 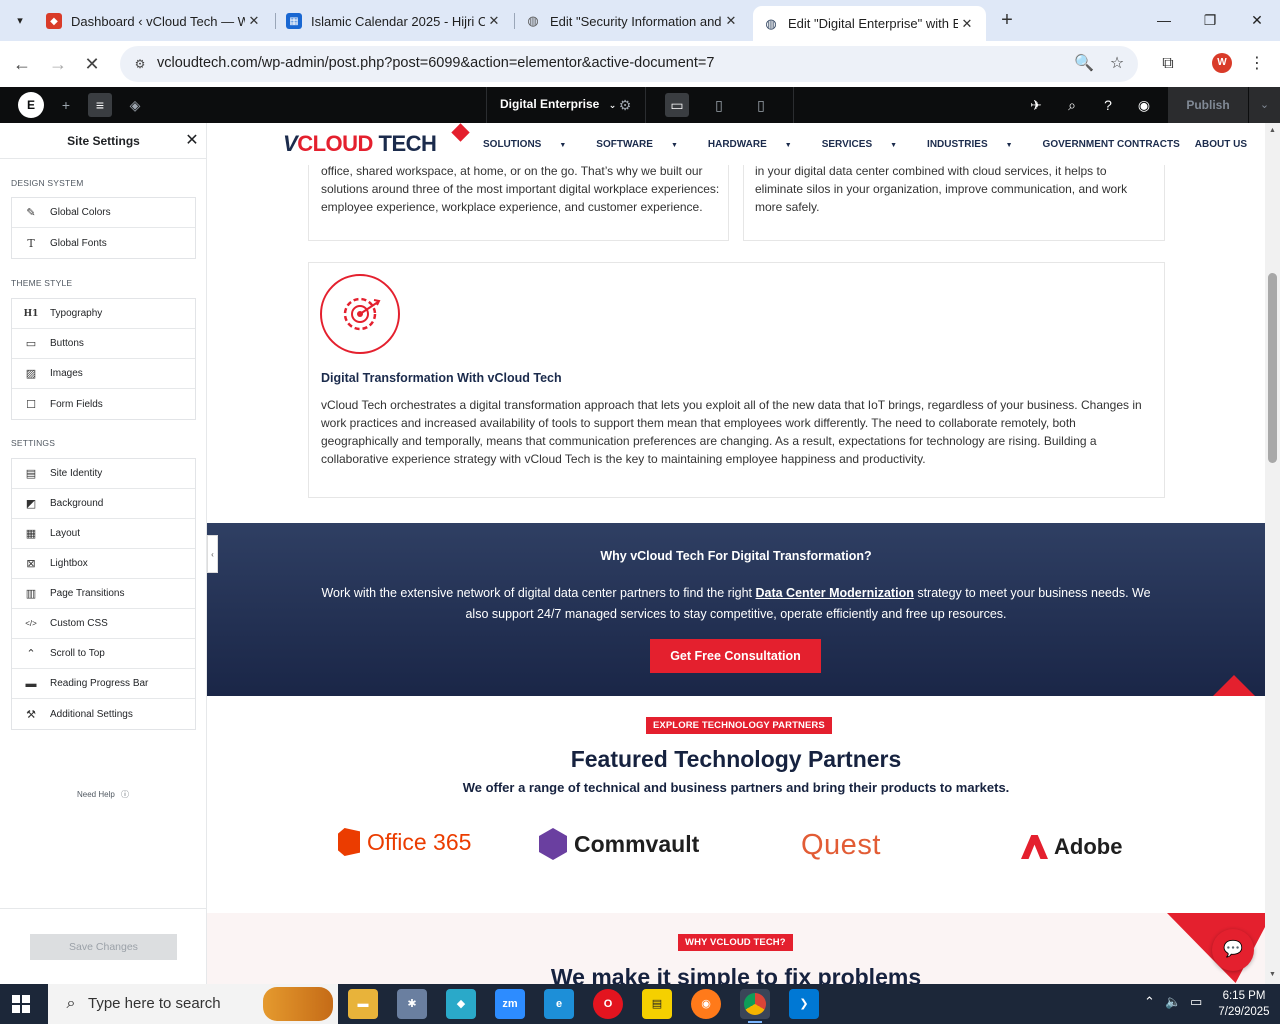 What do you see at coordinates (1168, 64) in the screenshot?
I see `extensions-icon: ⧉` at bounding box center [1168, 64].